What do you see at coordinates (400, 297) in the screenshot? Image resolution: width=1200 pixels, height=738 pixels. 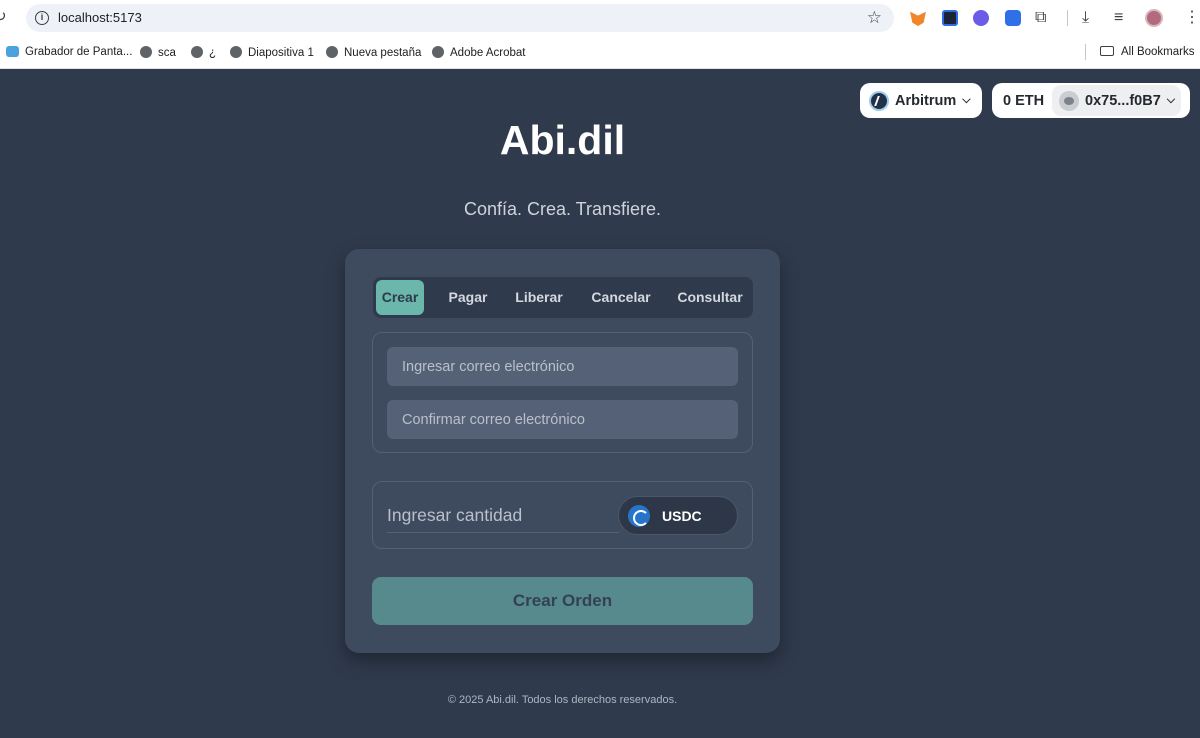 I see `tab-crear: Crear` at bounding box center [400, 297].